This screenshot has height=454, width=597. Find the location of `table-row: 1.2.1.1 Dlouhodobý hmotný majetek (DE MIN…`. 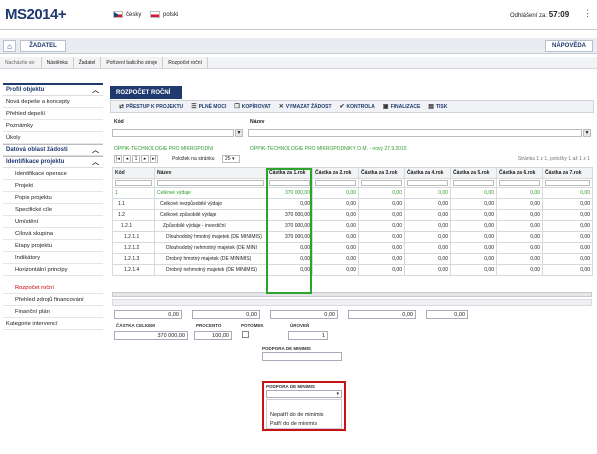

table-row: 1.2.1.1 Dlouhodobý hmotný majetek (DE MIN… is located at coordinates (352, 237).